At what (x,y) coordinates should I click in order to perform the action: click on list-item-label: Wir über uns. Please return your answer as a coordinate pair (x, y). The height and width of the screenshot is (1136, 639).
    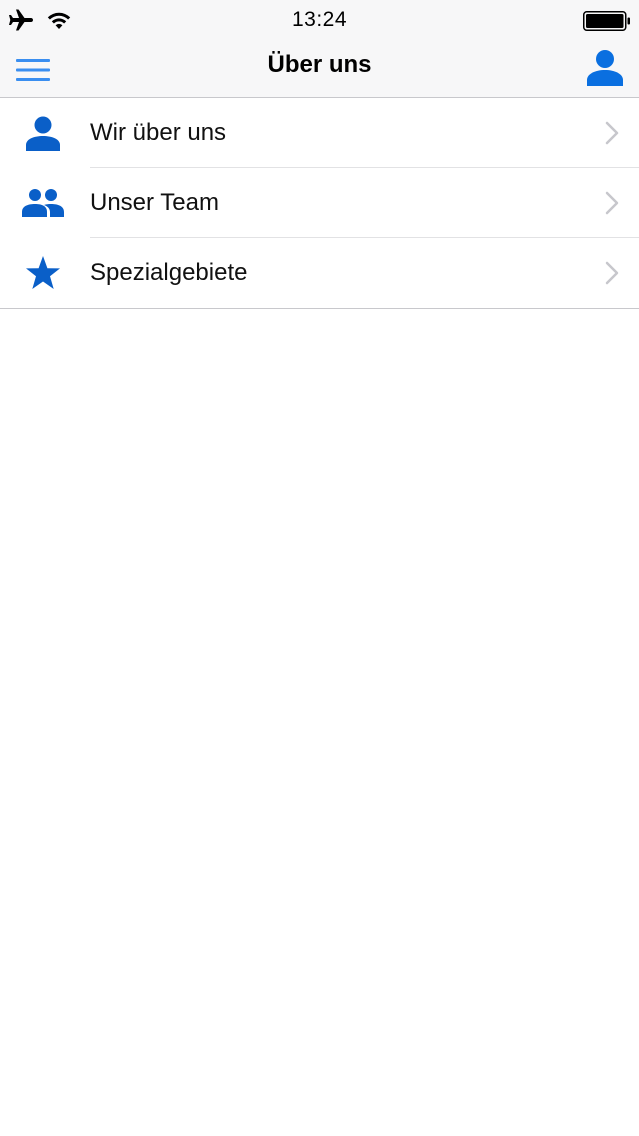
    Looking at the image, I should click on (158, 132).